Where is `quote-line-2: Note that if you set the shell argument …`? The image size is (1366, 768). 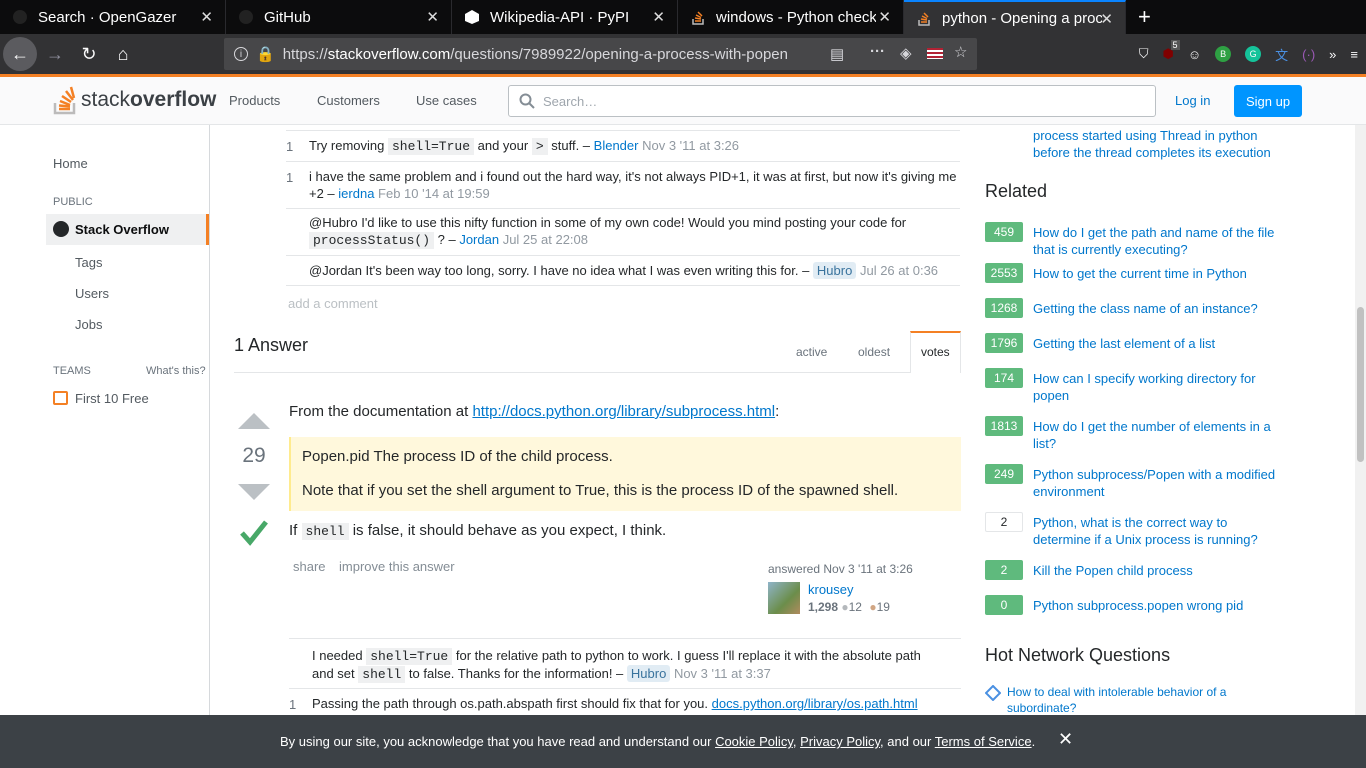 quote-line-2: Note that if you set the shell argument … is located at coordinates (600, 490).